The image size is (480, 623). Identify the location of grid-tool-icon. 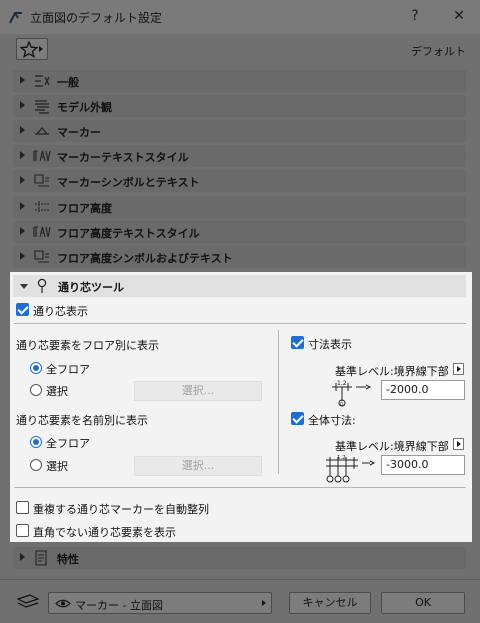
(42, 285).